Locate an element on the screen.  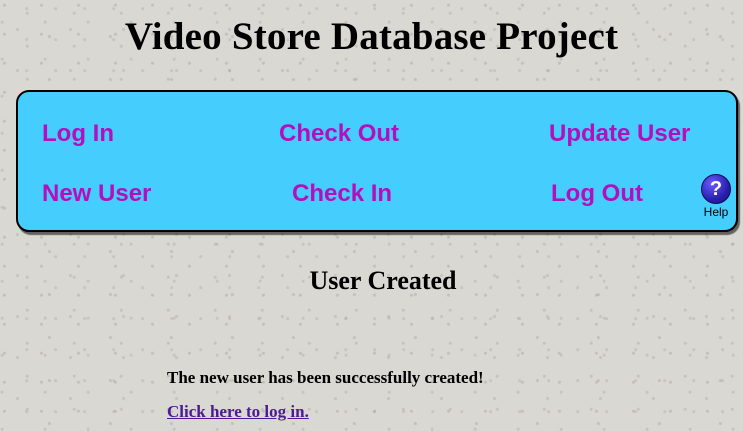
page-title: Video Store Database Project is located at coordinates (371, 36).